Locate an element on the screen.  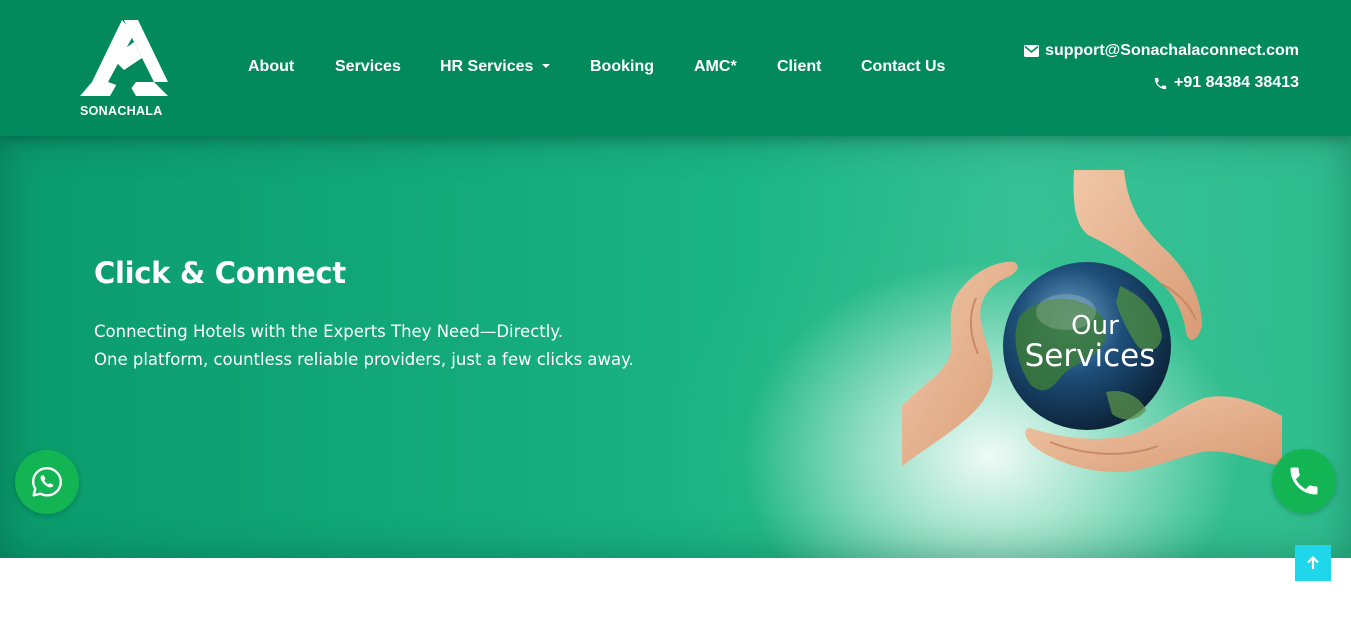
scroll-to-top-button is located at coordinates (1313, 563).